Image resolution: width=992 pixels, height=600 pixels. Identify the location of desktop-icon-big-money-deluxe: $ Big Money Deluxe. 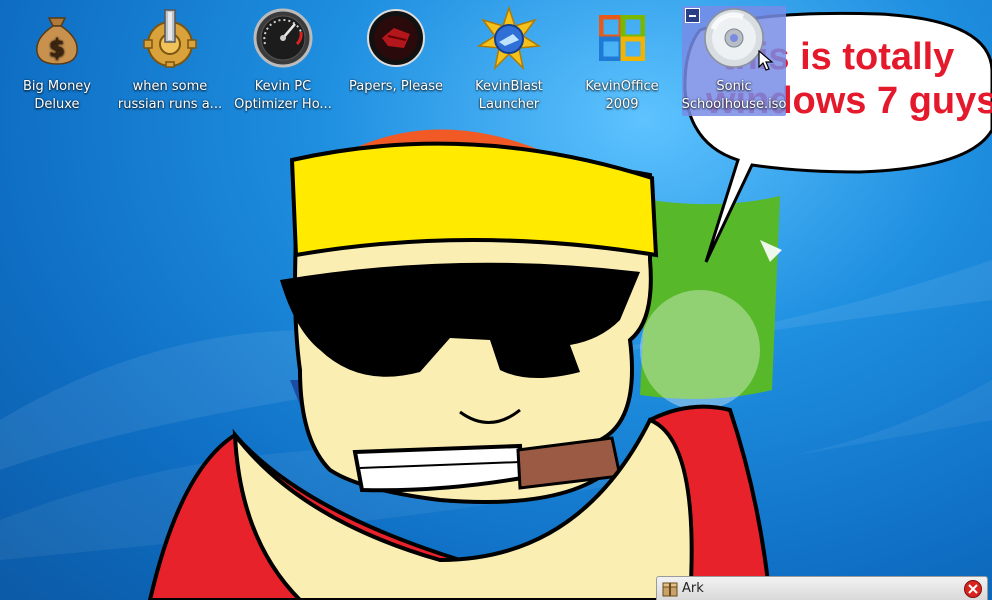
(57, 61).